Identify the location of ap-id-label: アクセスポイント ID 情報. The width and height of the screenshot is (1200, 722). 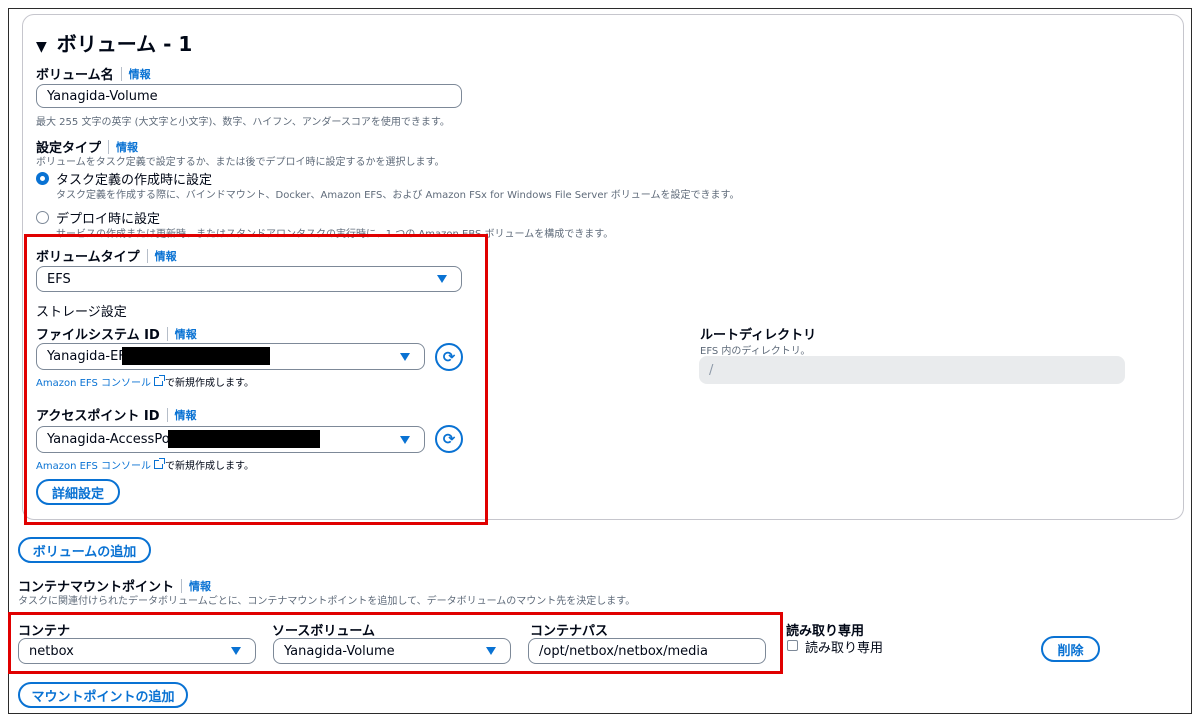
(116, 415).